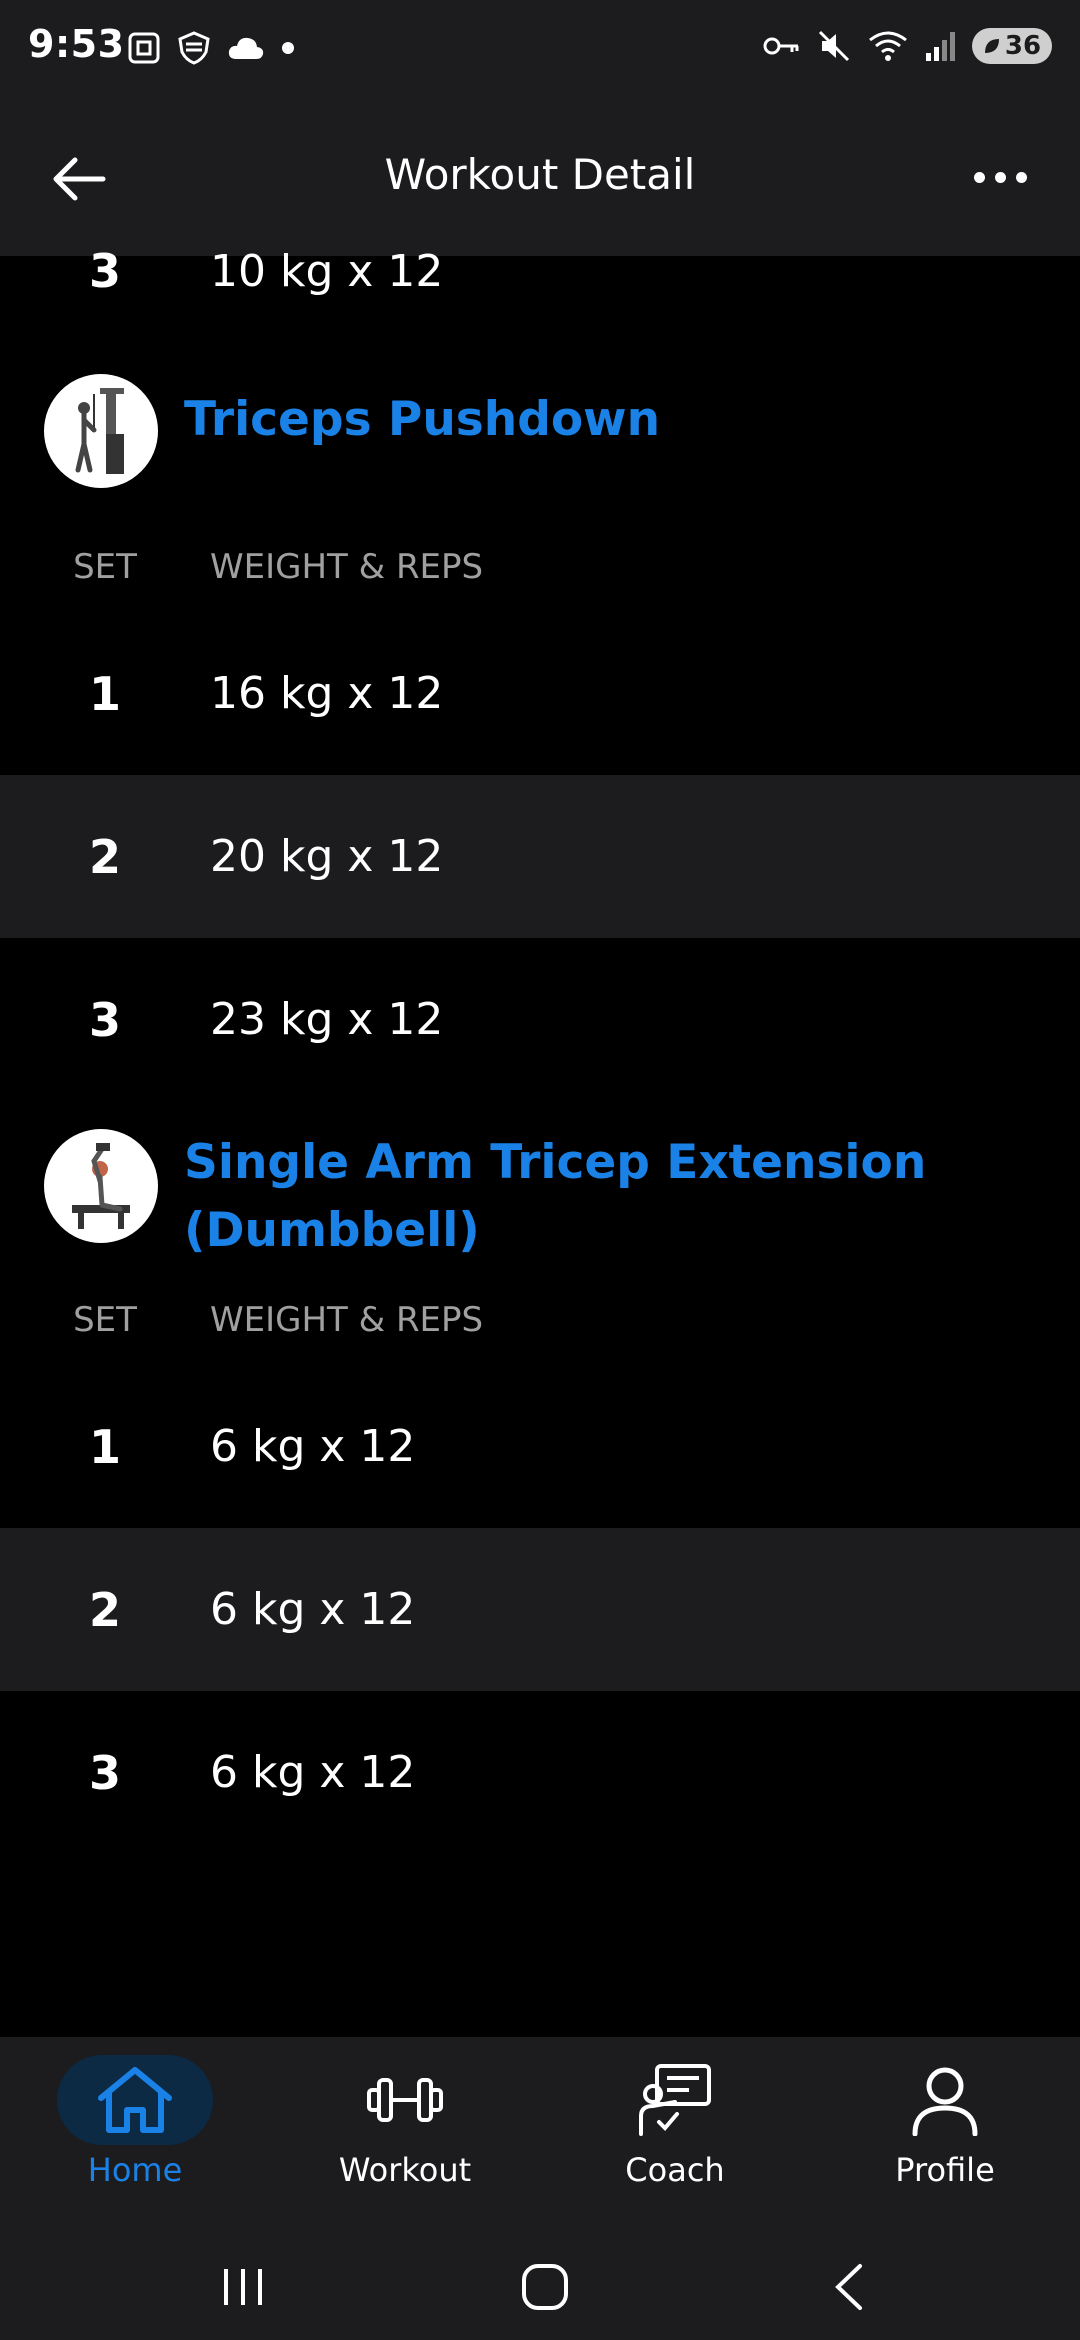 The image size is (1080, 2340). I want to click on recent-apps-icon, so click(243, 2287).